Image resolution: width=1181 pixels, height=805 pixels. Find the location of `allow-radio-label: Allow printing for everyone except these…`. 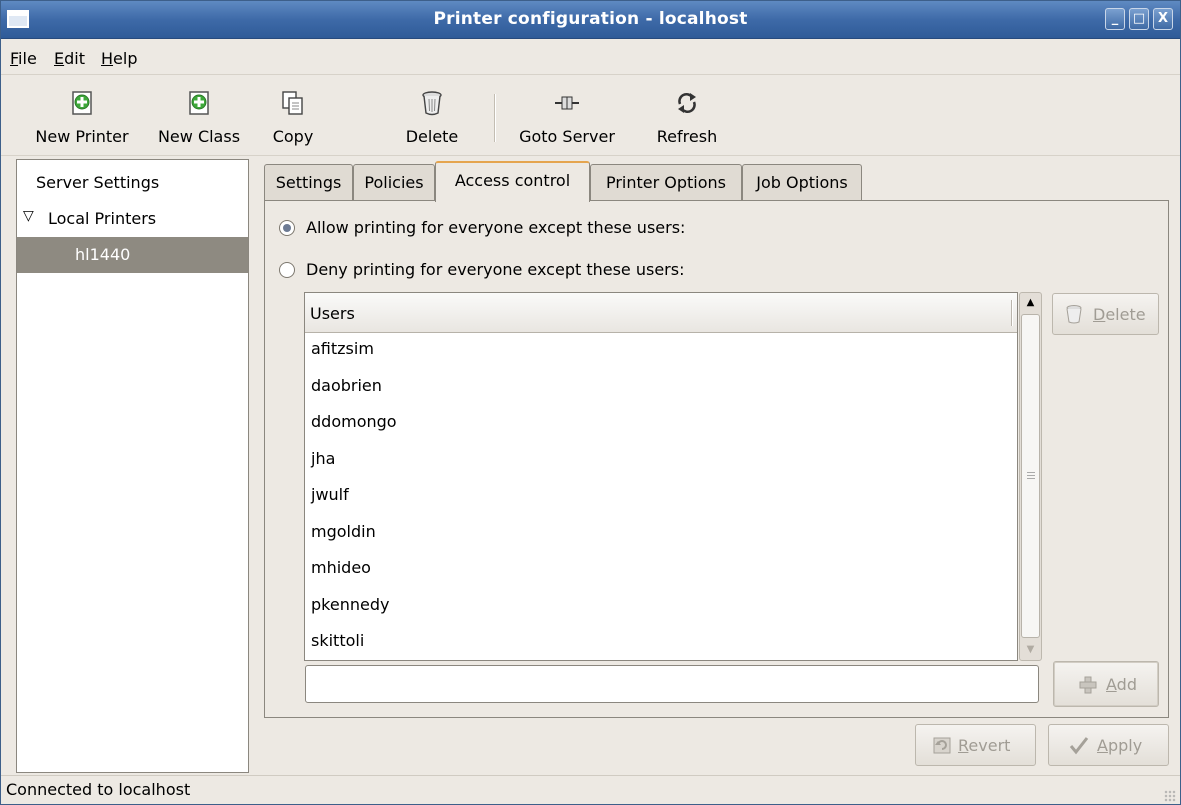

allow-radio-label: Allow printing for everyone except these… is located at coordinates (496, 227).